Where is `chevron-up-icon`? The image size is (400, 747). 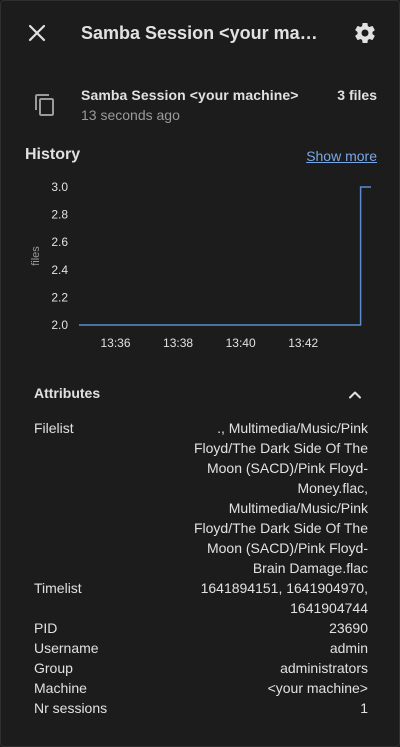
chevron-up-icon is located at coordinates (355, 395).